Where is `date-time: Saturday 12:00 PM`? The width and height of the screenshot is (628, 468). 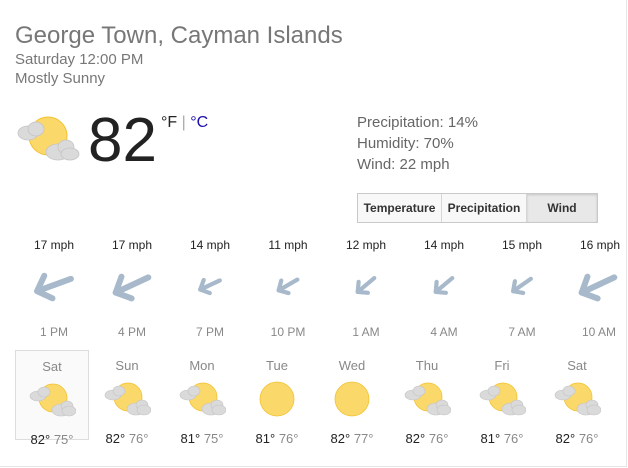 date-time: Saturday 12:00 PM is located at coordinates (79, 59).